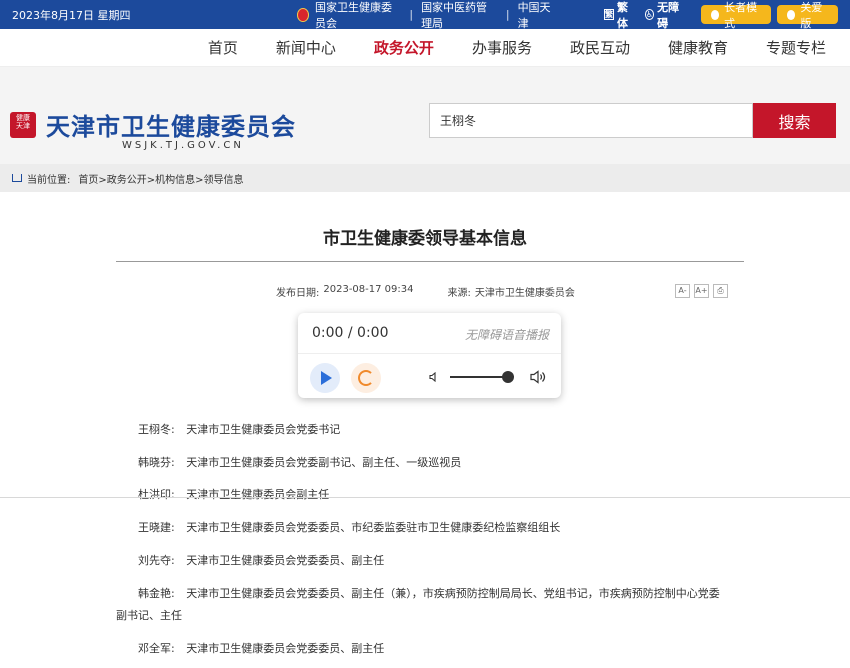 The height and width of the screenshot is (668, 850). I want to click on leader-row: 邓全军: 天津市卫生健康委员会党委委员、副主任, so click(261, 648).